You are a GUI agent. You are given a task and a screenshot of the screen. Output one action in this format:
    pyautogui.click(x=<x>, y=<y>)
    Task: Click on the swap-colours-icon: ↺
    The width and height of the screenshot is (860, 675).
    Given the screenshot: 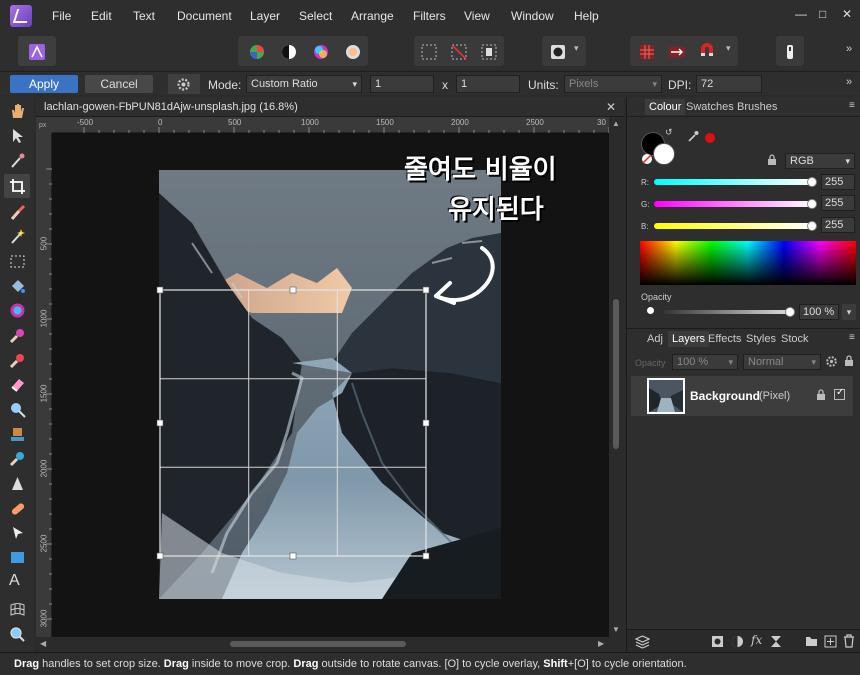 What is the action you would take?
    pyautogui.click(x=669, y=132)
    